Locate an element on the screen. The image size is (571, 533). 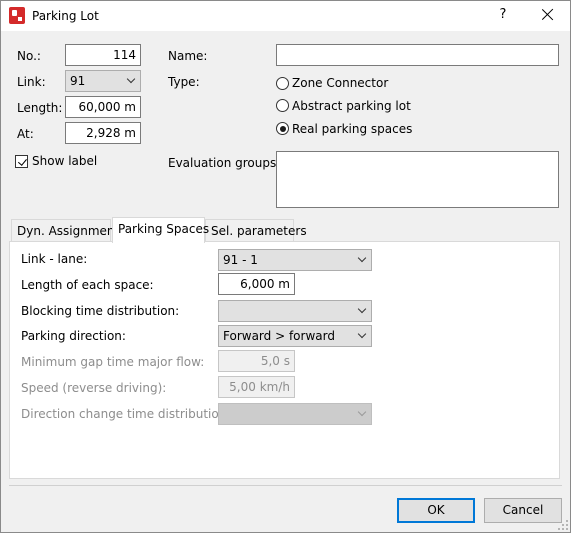
length-field: 60,000 m is located at coordinates (103, 107).